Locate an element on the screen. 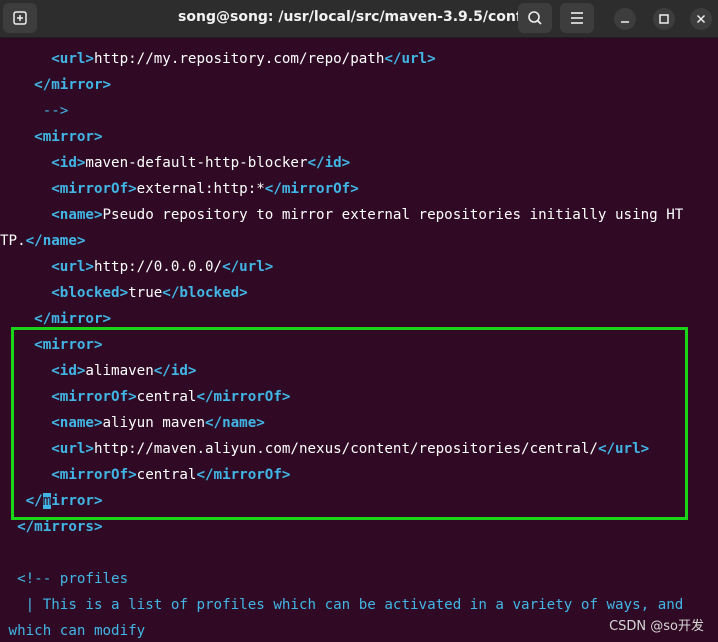 This screenshot has height=642, width=718. text-cursor: m is located at coordinates (47, 501).